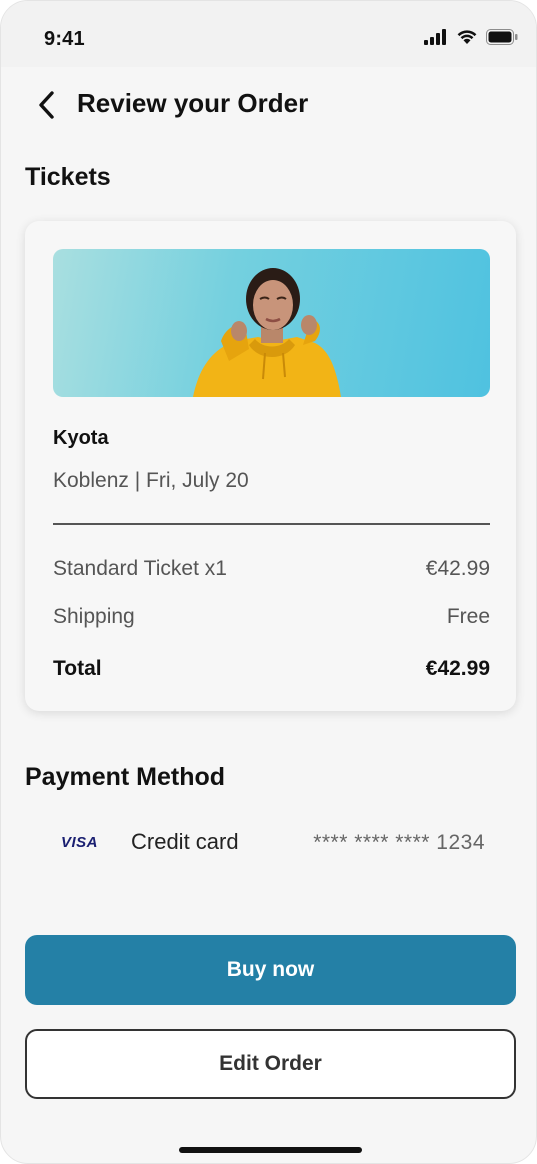 This screenshot has height=1164, width=537. I want to click on status-icons, so click(471, 37).